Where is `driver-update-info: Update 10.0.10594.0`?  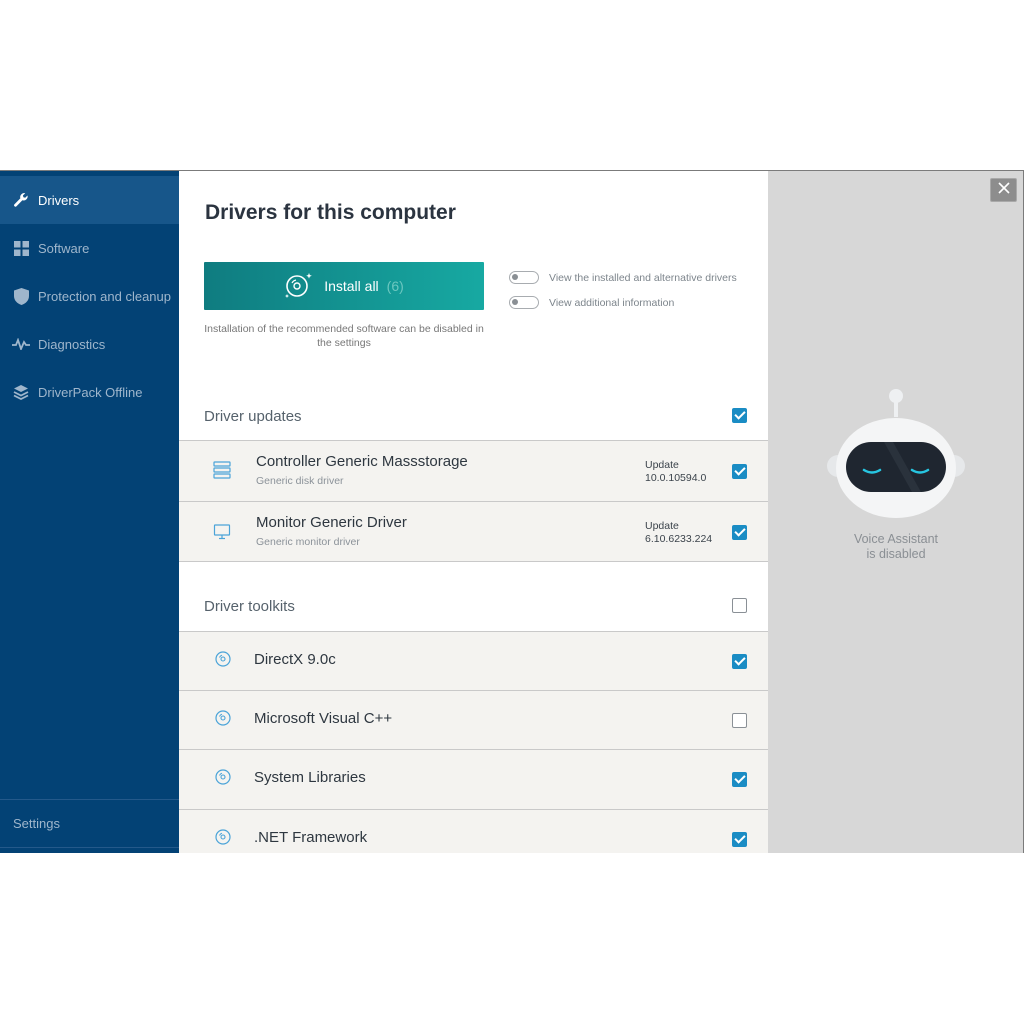 driver-update-info: Update 10.0.10594.0 is located at coordinates (675, 472).